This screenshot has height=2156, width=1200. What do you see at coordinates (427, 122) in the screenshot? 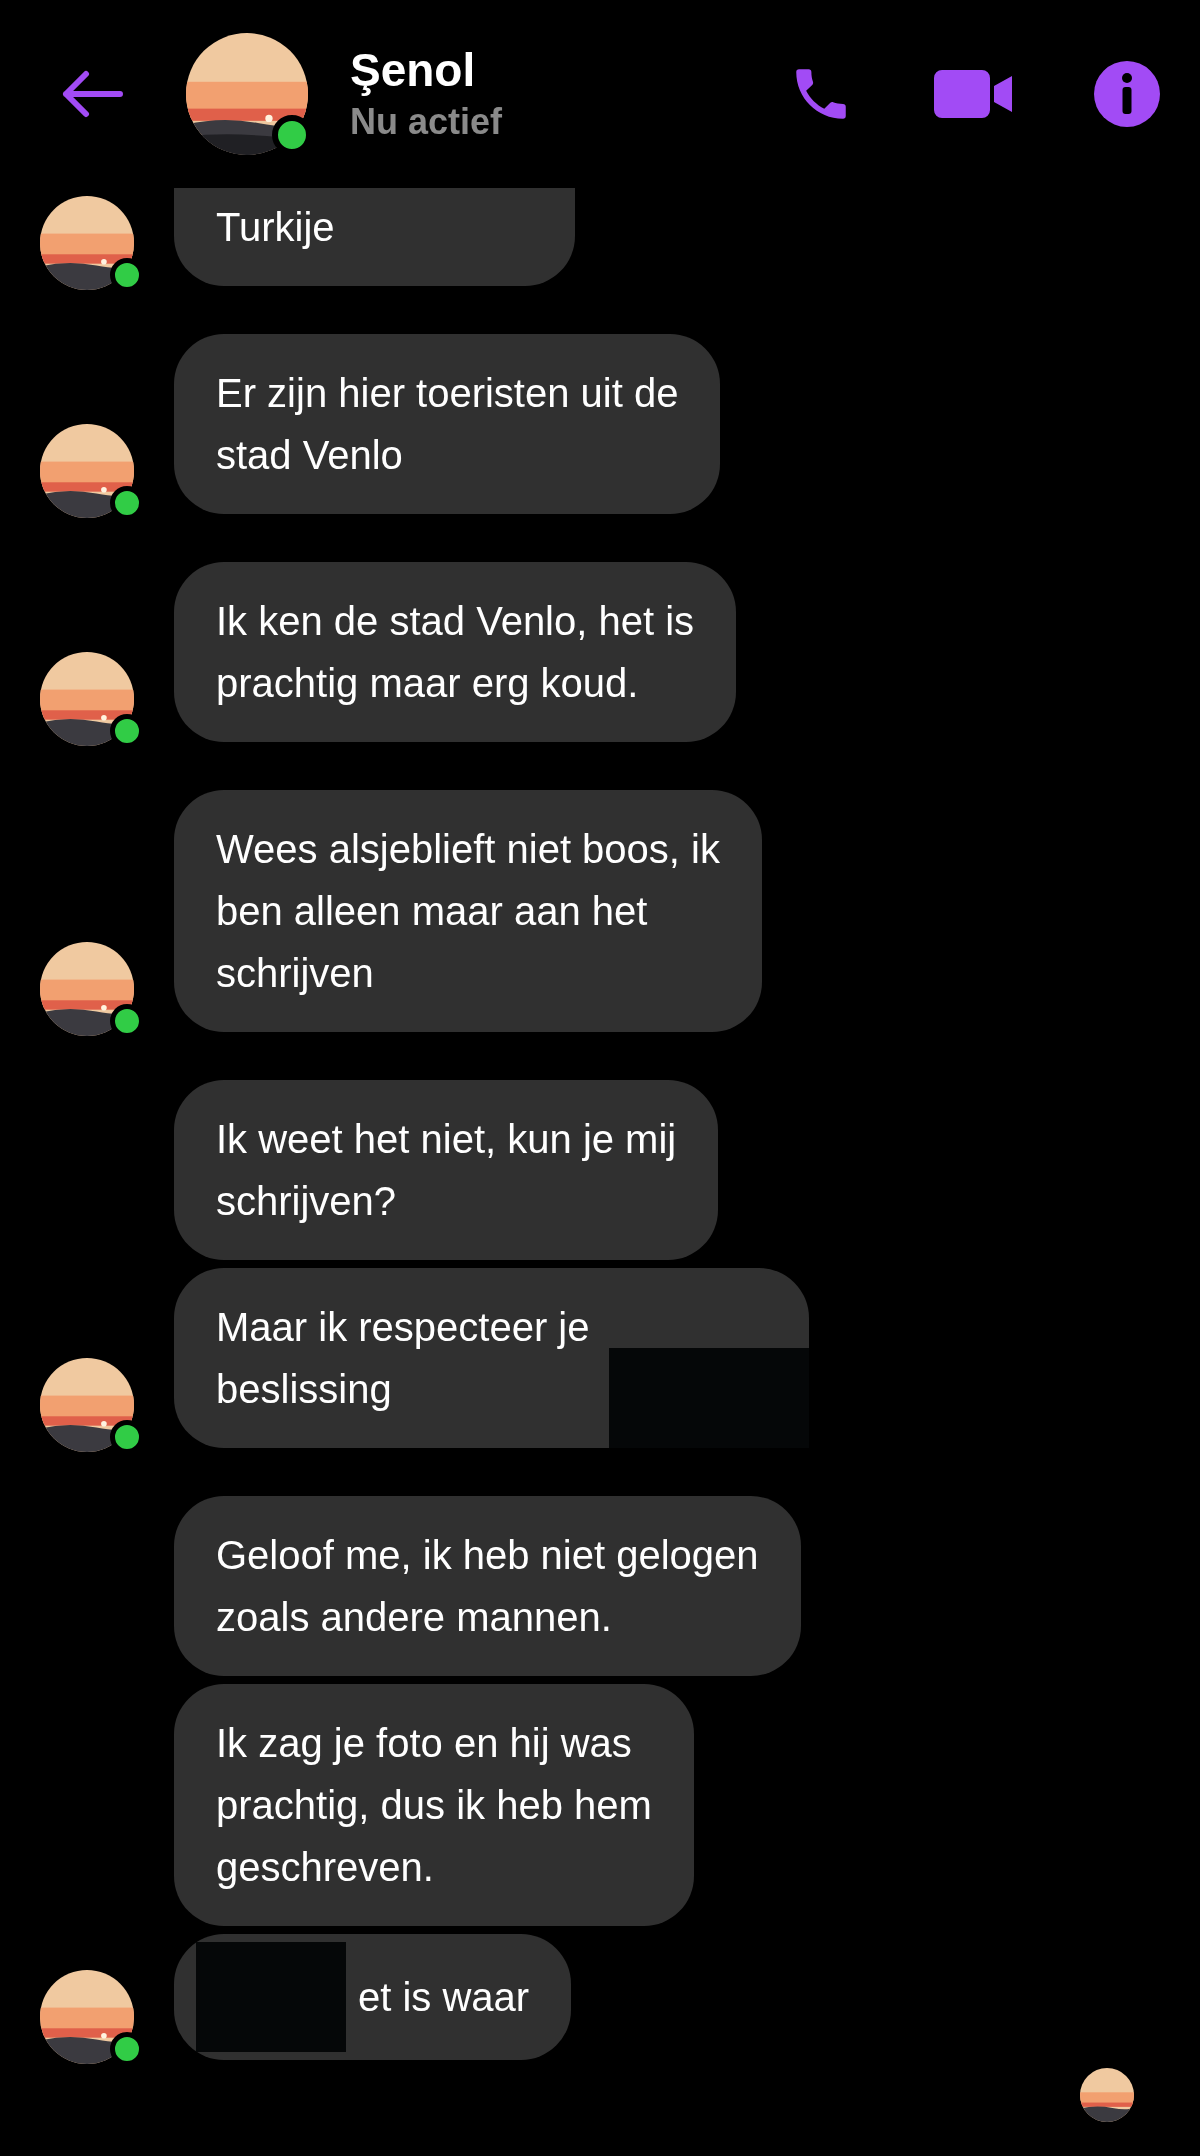
I see `active-status: Nu actief` at bounding box center [427, 122].